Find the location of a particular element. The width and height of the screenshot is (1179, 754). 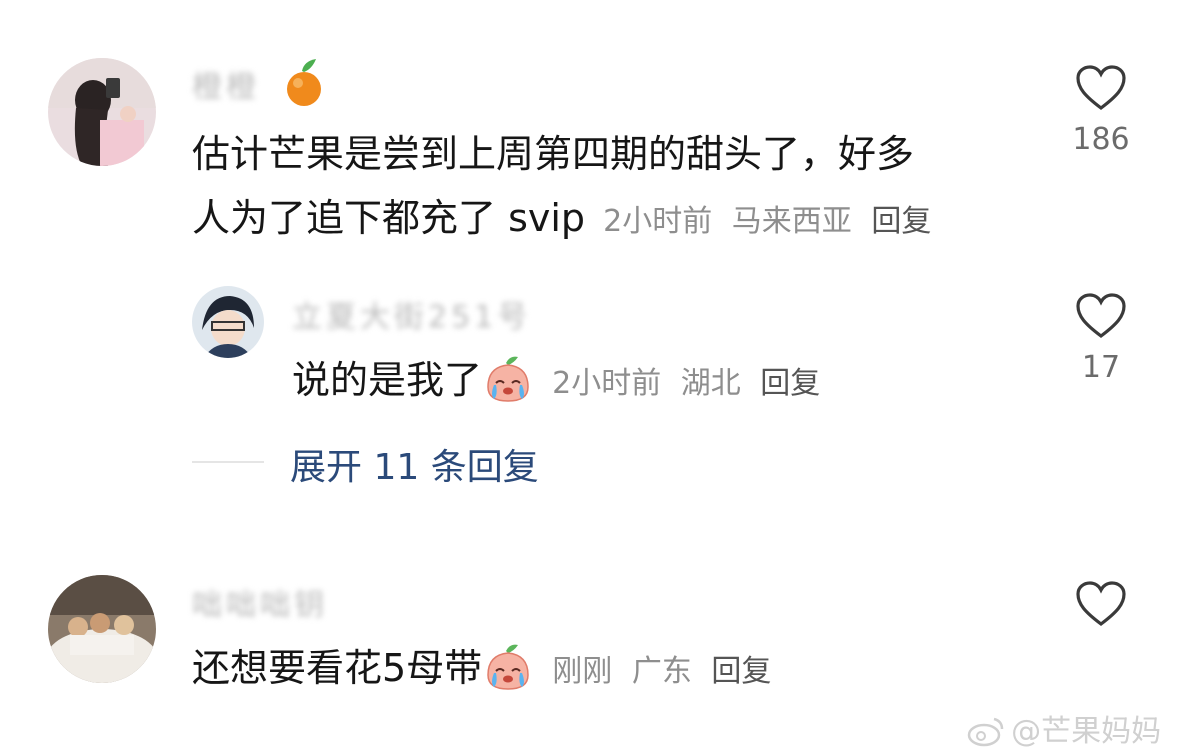

comment-text-line: 还想要看花5母带 刚刚 广东 回复 is located at coordinates (486, 670).